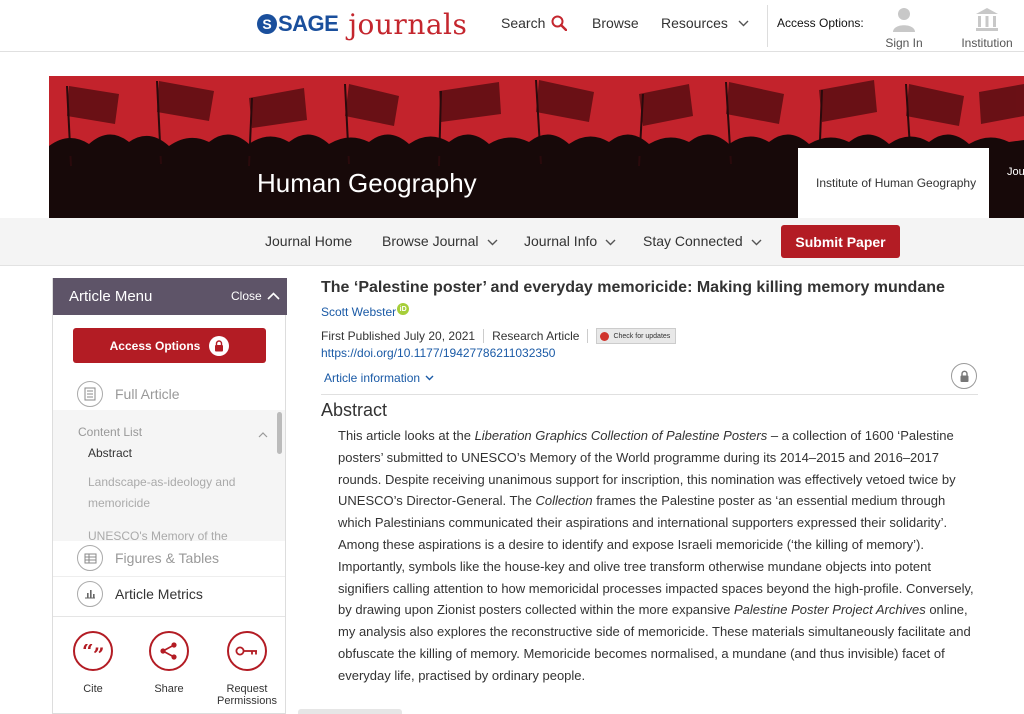 This screenshot has height=714, width=1024. I want to click on article-information-toggle: Article information, so click(379, 378).